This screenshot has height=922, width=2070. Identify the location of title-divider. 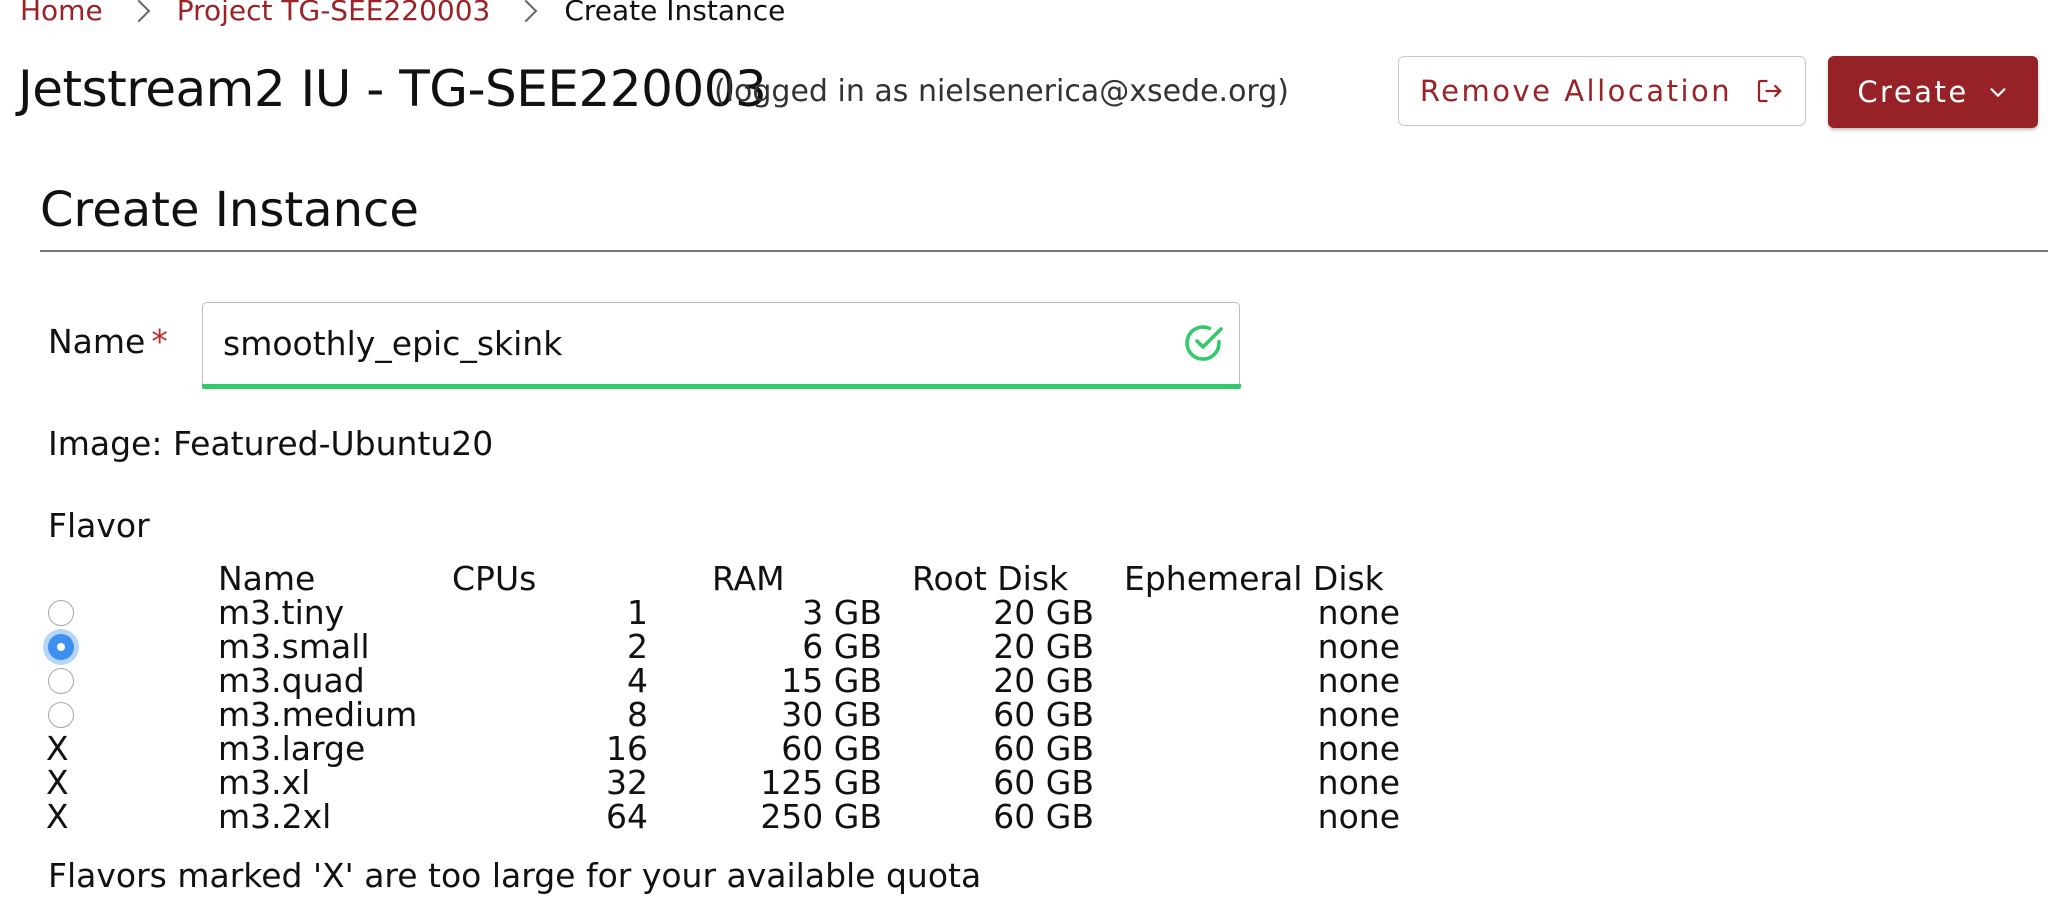
(1044, 251).